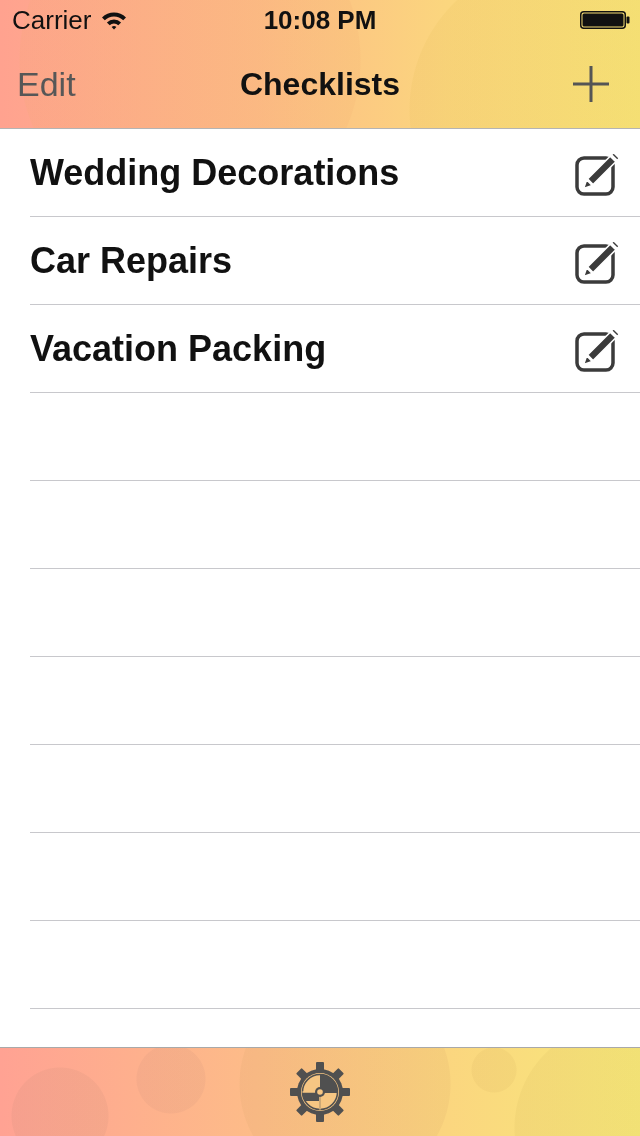  What do you see at coordinates (178, 348) in the screenshot?
I see `checklist-name: Vacation Packing` at bounding box center [178, 348].